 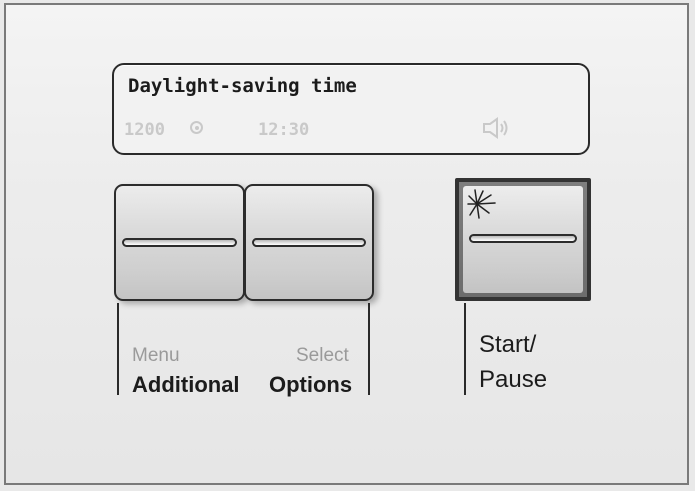 I want to click on label-bracket-start, so click(x=465, y=349).